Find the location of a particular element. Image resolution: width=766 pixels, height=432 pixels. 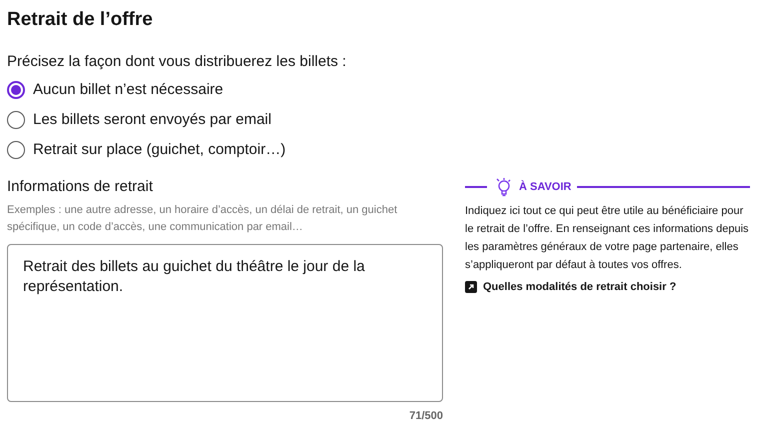

question-label: Précisez la façon dont vous distribuerez les billets : is located at coordinates (177, 62).